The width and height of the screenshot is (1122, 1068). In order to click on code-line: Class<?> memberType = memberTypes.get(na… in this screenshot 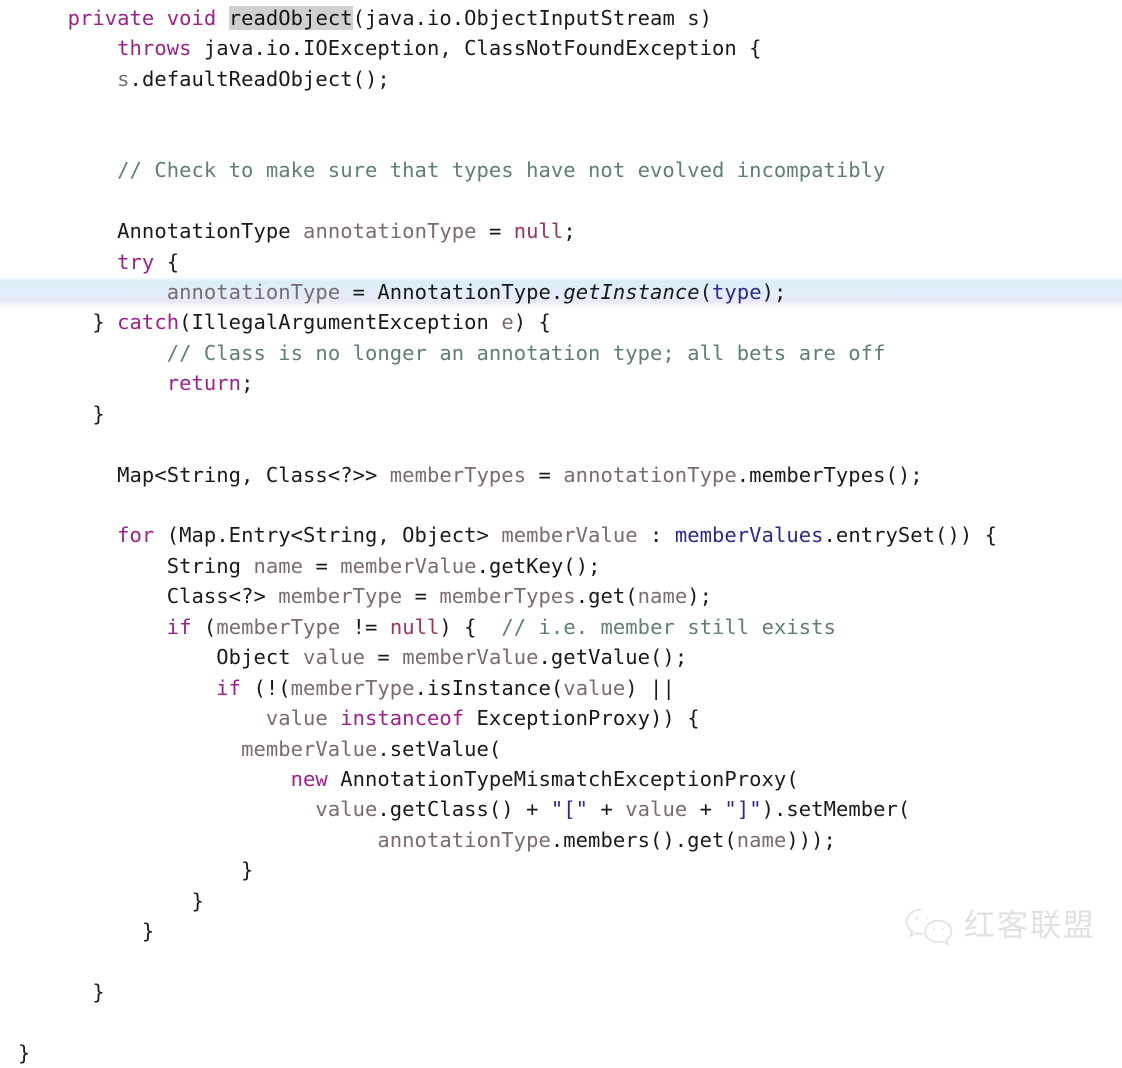, I will do `click(561, 596)`.